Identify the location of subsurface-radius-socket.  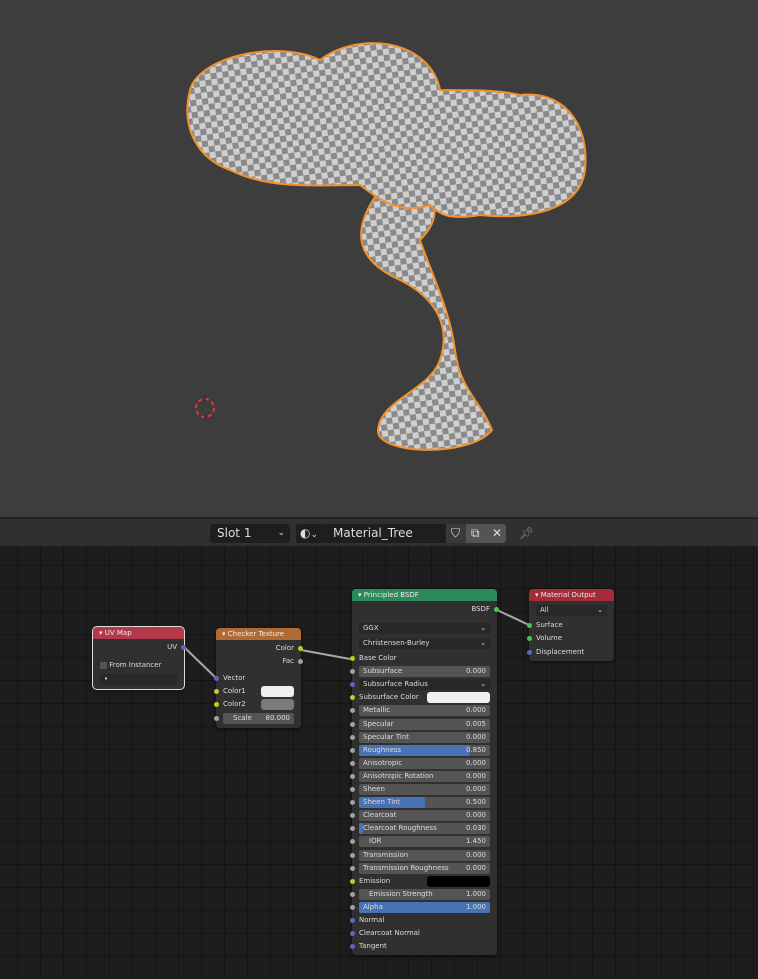
(352, 685).